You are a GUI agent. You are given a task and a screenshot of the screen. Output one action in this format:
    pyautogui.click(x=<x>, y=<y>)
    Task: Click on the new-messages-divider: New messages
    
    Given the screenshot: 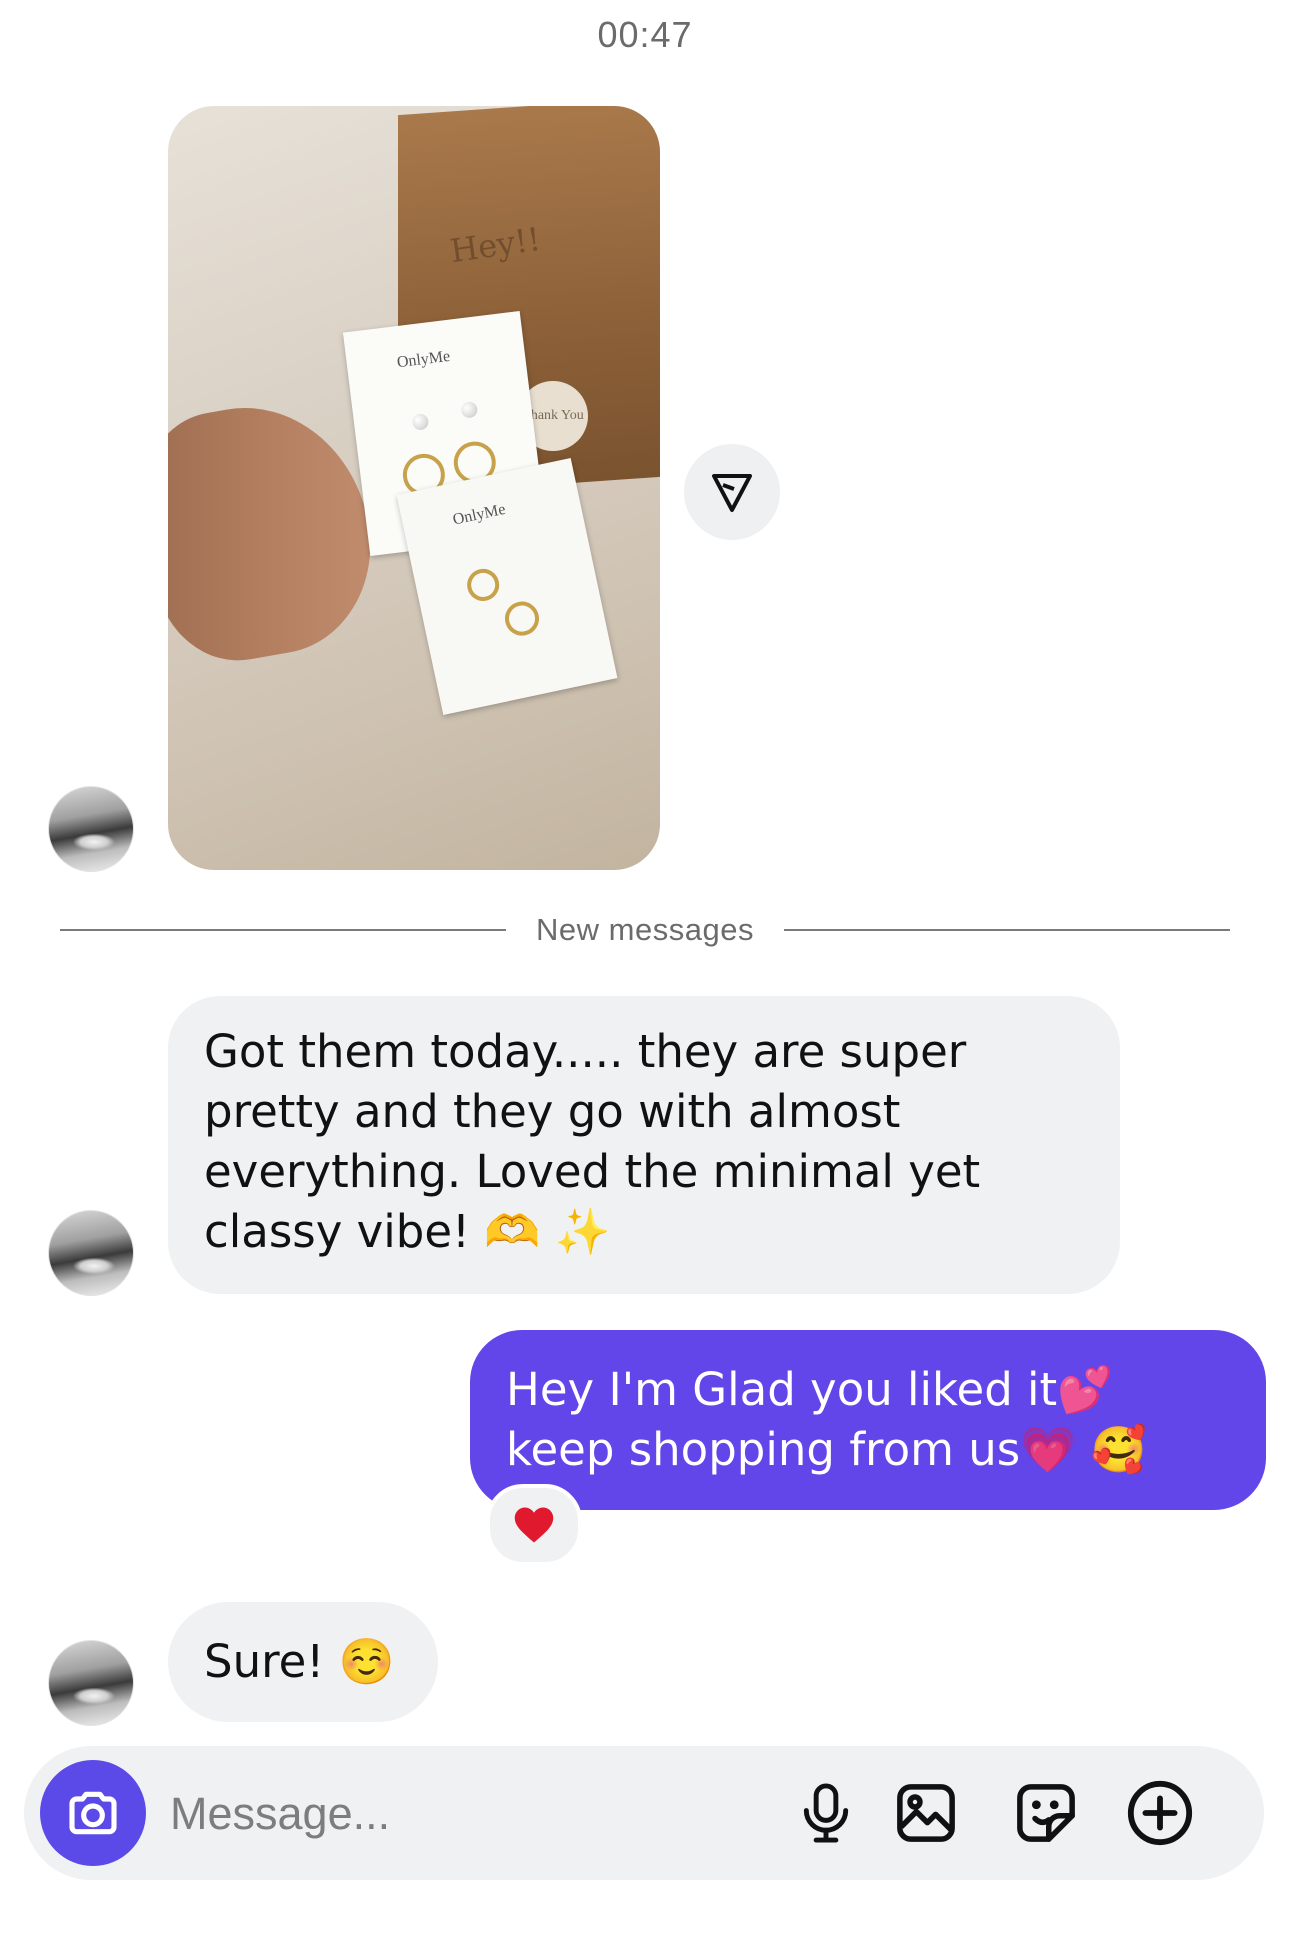 What is the action you would take?
    pyautogui.click(x=645, y=930)
    